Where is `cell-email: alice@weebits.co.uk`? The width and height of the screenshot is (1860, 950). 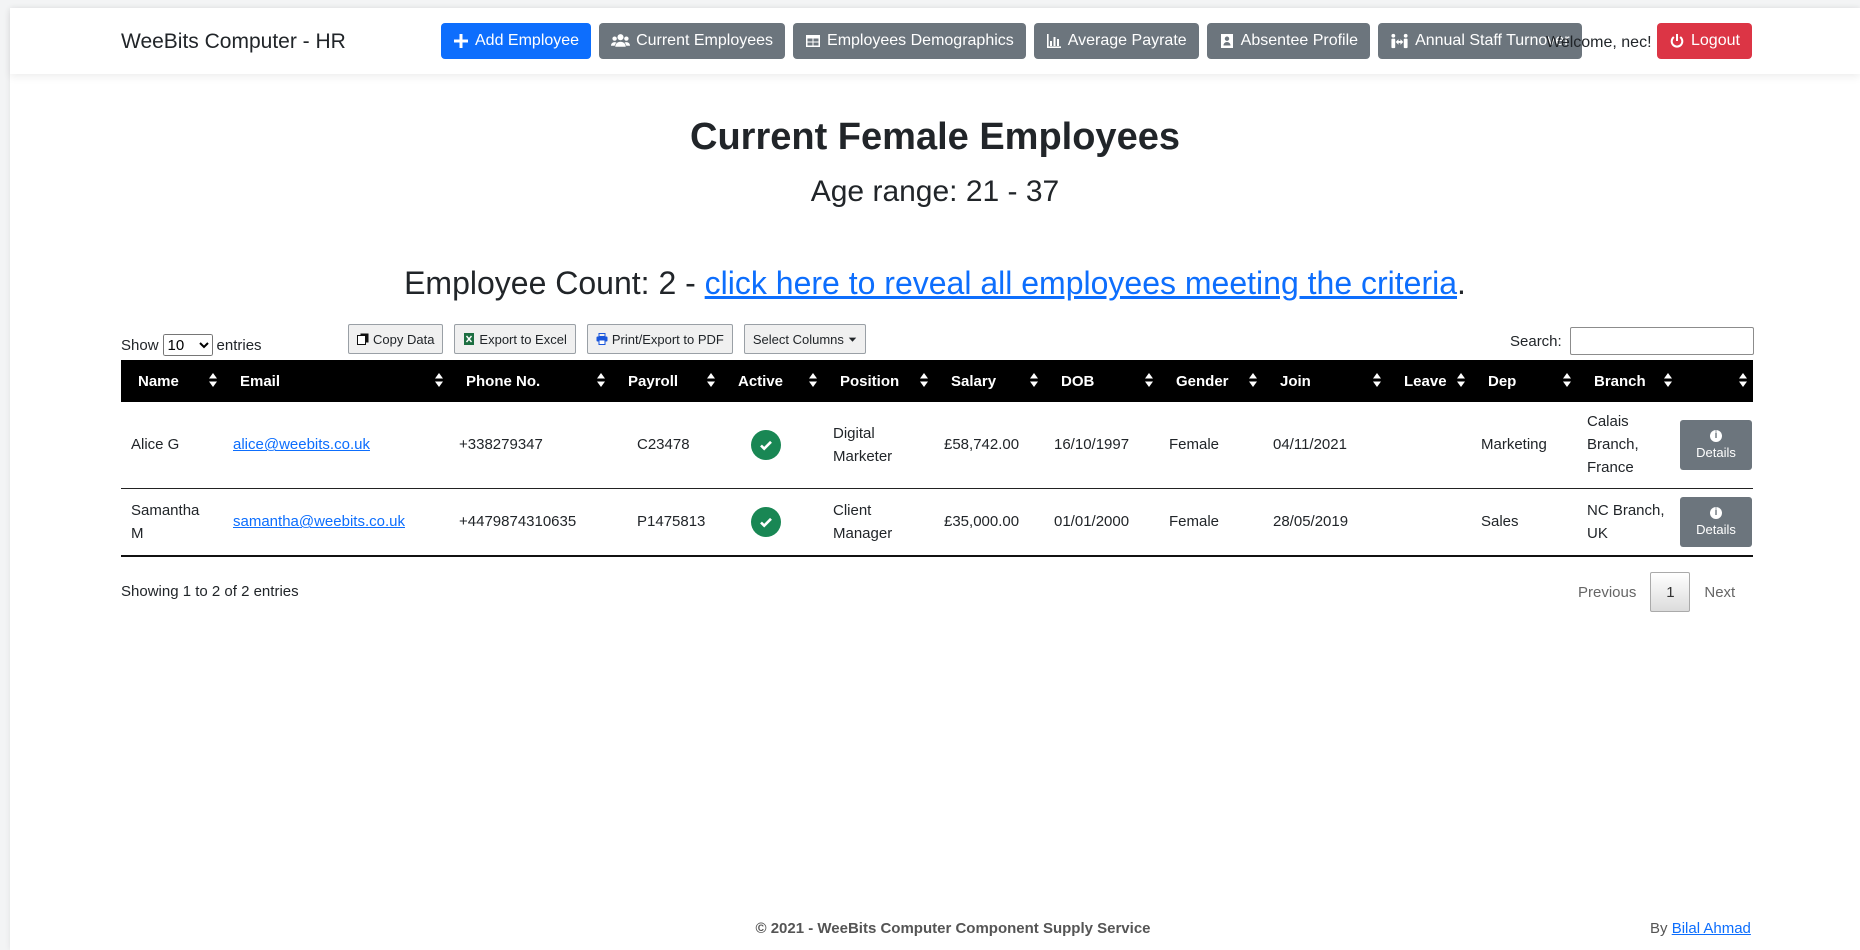
cell-email: alice@weebits.co.uk is located at coordinates (336, 445).